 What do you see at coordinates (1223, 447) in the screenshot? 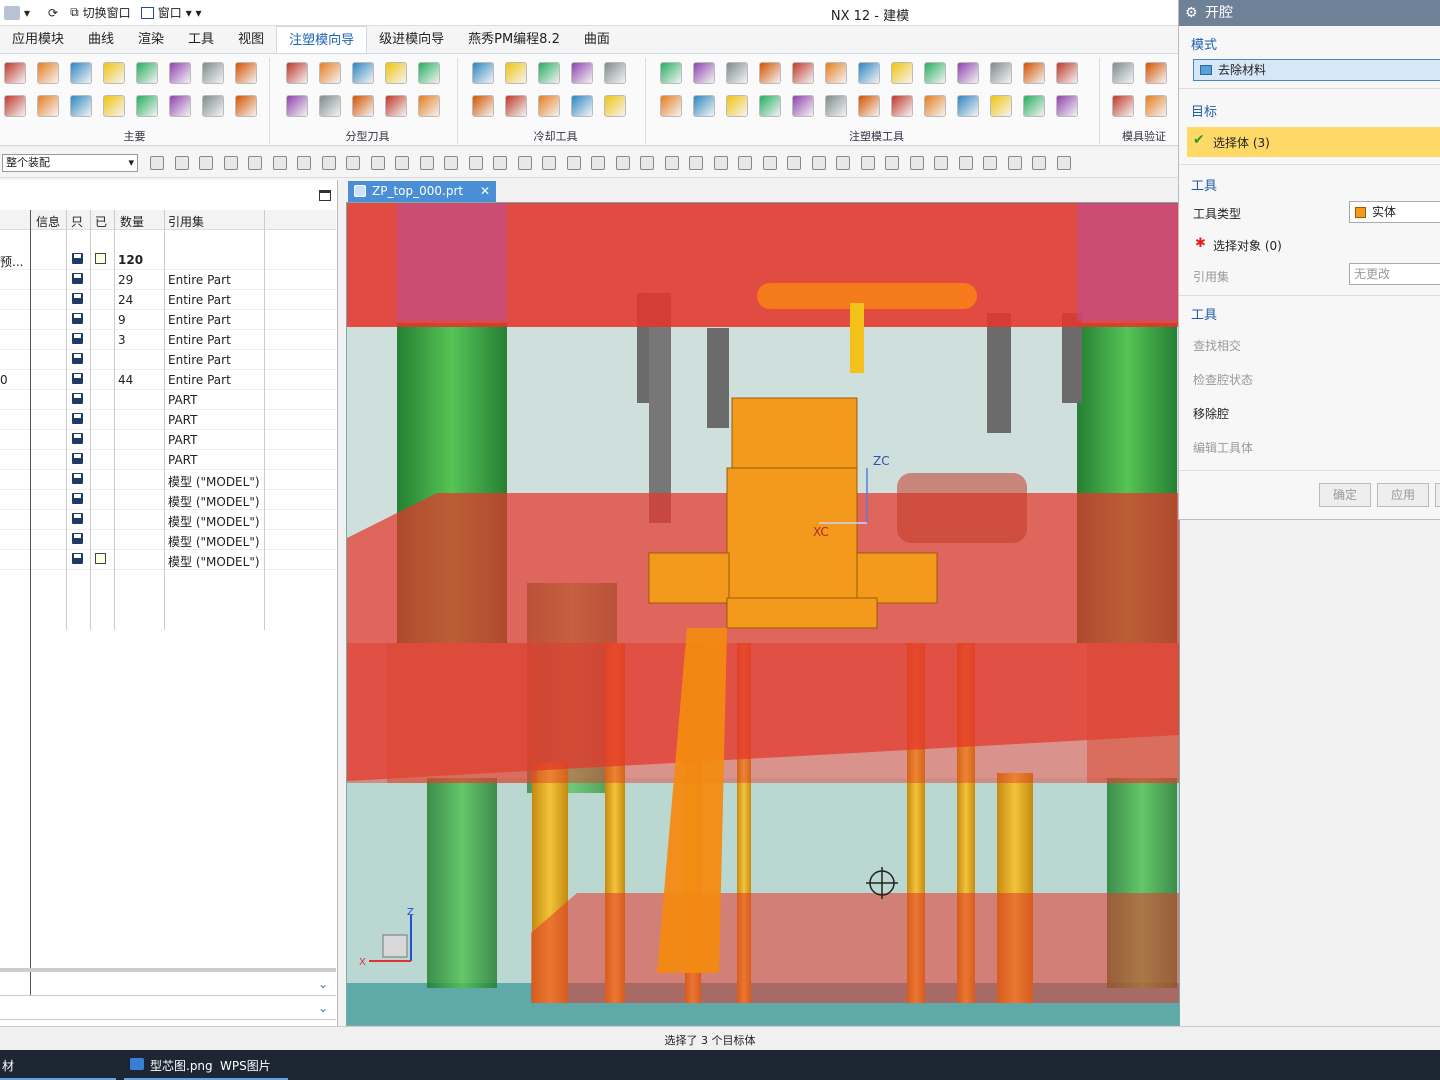
I see `edit-tool-body-button: 编辑工具体` at bounding box center [1223, 447].